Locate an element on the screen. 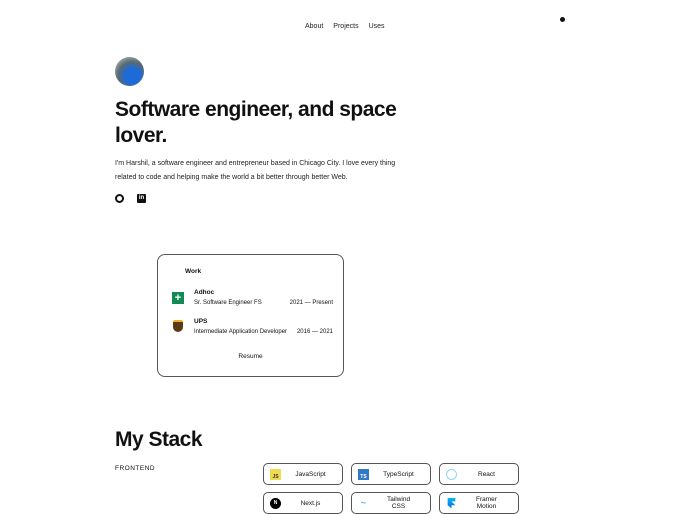  nav-about: About is located at coordinates (314, 26).